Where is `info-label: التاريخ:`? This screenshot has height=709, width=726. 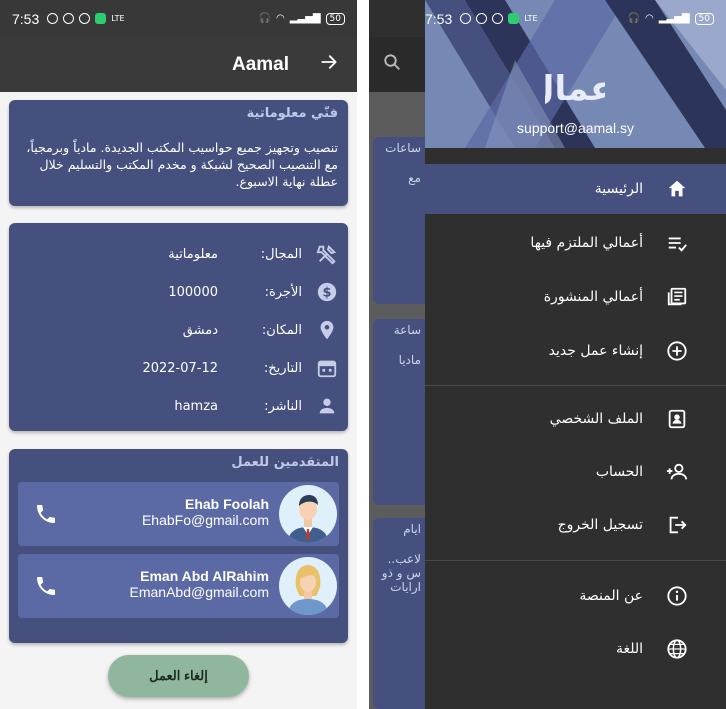
info-label: التاريخ: is located at coordinates (282, 368).